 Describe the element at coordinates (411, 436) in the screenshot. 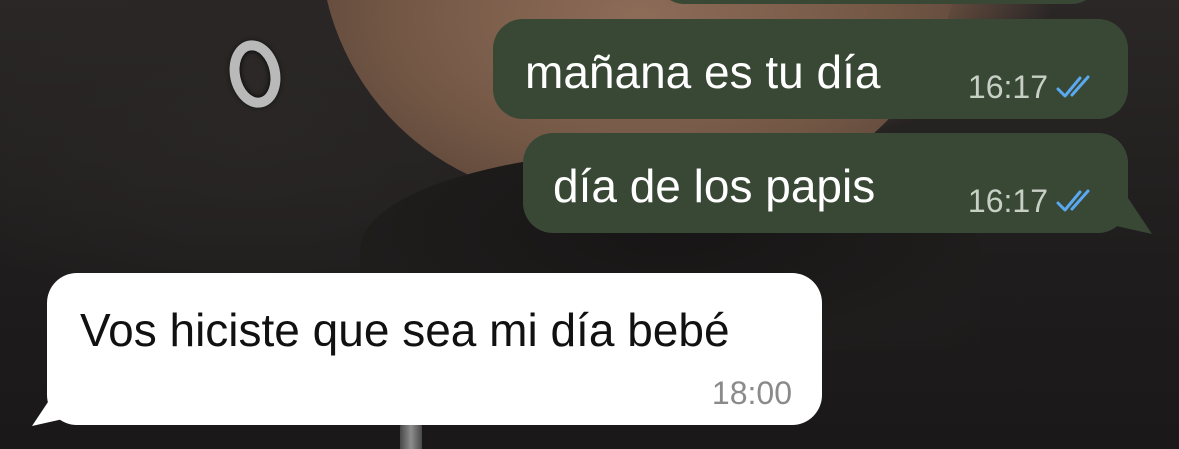

I see `wallpaper-zipper` at that location.